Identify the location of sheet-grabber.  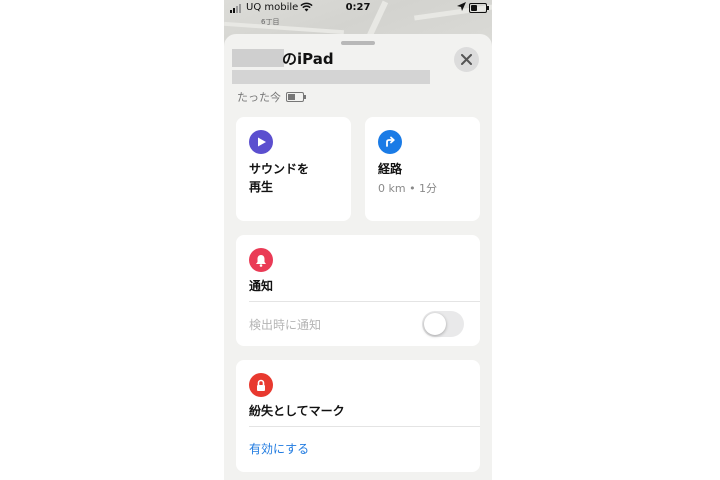
(358, 43).